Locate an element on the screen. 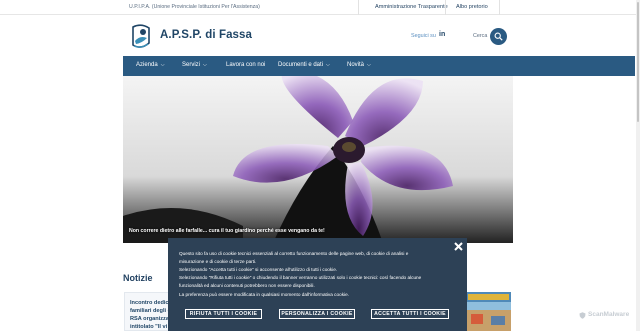  link-amministrazione-trasparente: Amministrazione Trasparente is located at coordinates (411, 7).